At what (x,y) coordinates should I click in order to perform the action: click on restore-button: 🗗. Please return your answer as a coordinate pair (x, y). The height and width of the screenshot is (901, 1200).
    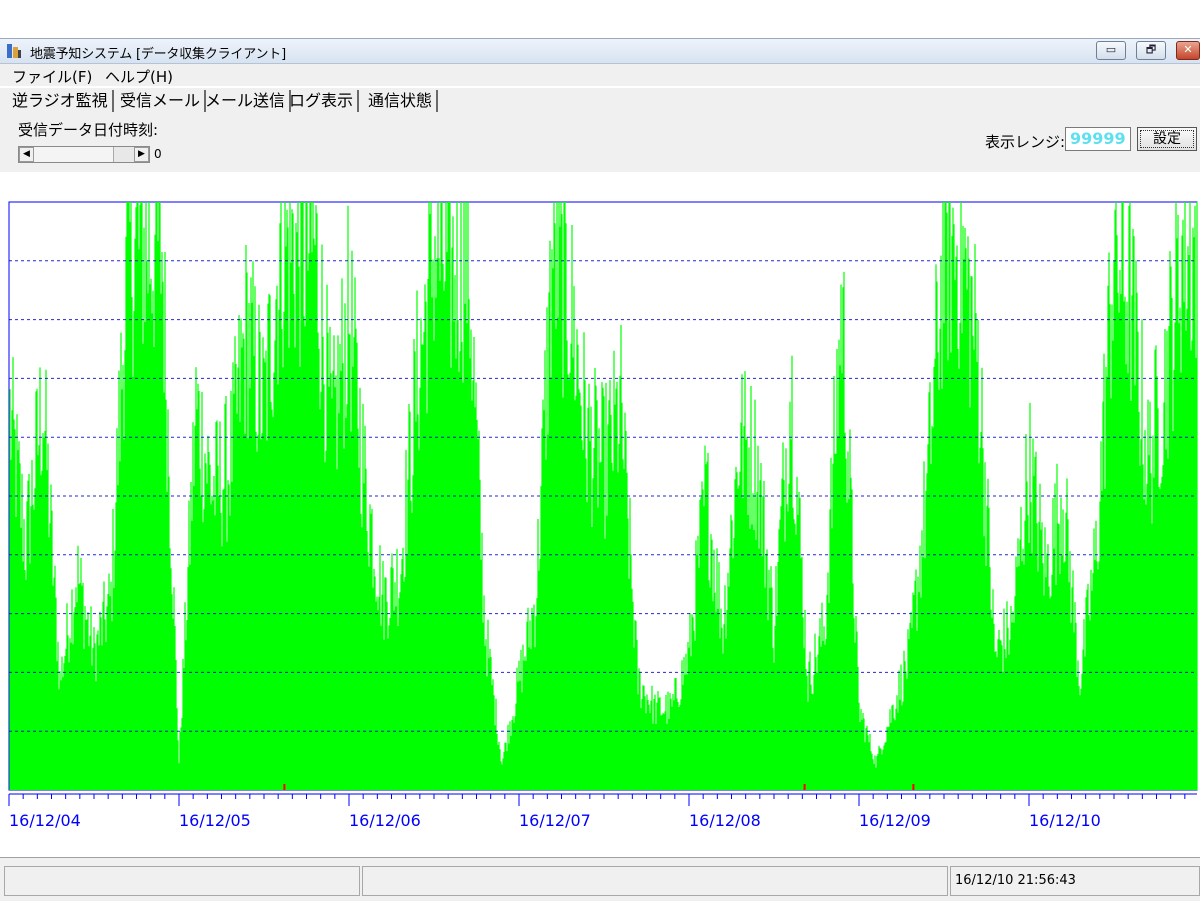
    Looking at the image, I should click on (1151, 50).